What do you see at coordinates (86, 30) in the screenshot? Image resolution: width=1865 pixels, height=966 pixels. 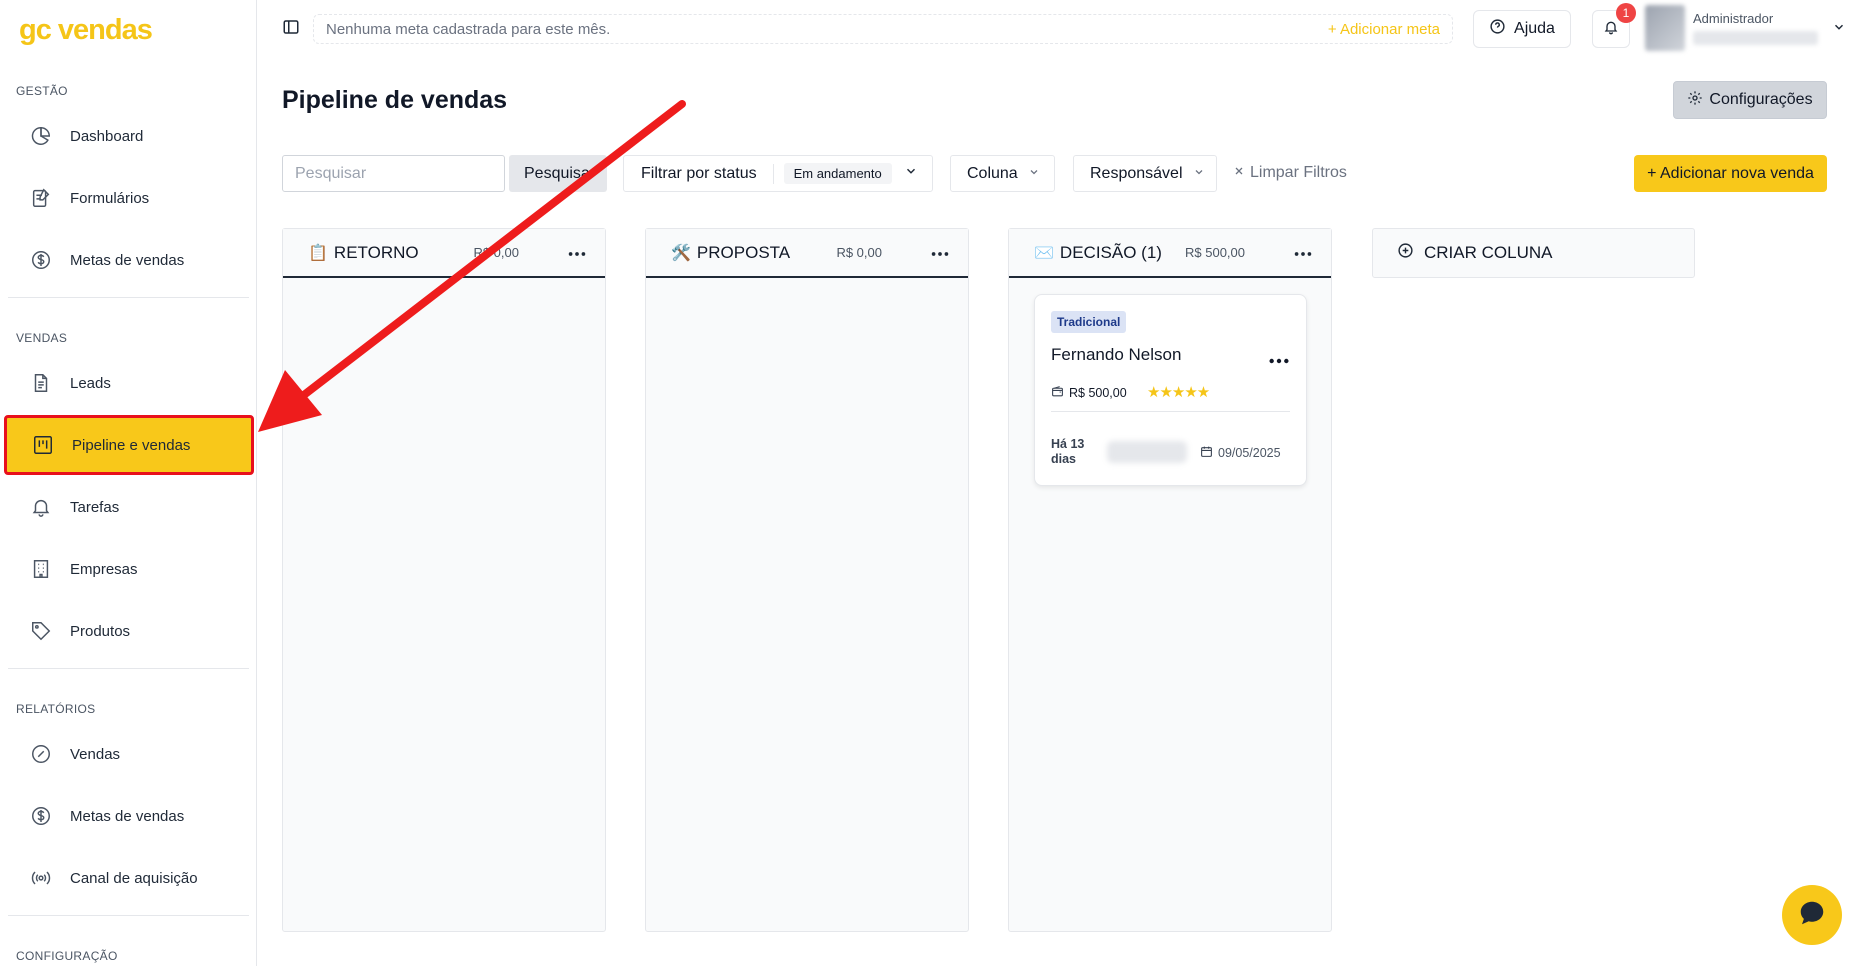 I see `app-logo: gc vendas` at bounding box center [86, 30].